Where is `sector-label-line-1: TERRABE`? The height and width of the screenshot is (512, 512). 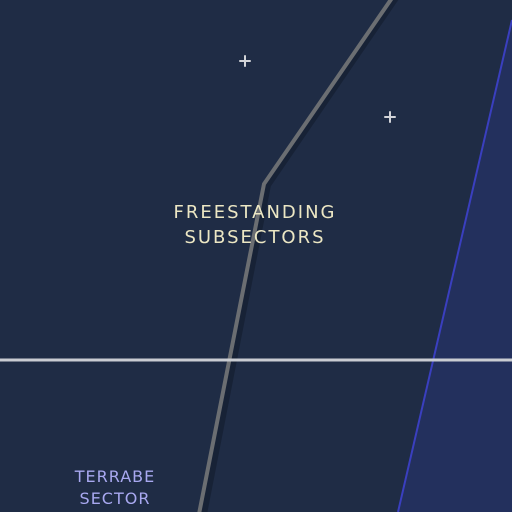
sector-label-line-1: TERRABE is located at coordinates (115, 476).